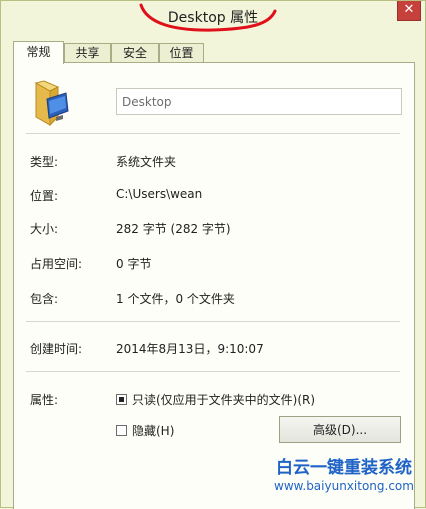 This screenshot has height=509, width=426. Describe the element at coordinates (44, 229) in the screenshot. I see `size-label: 大小:` at that location.